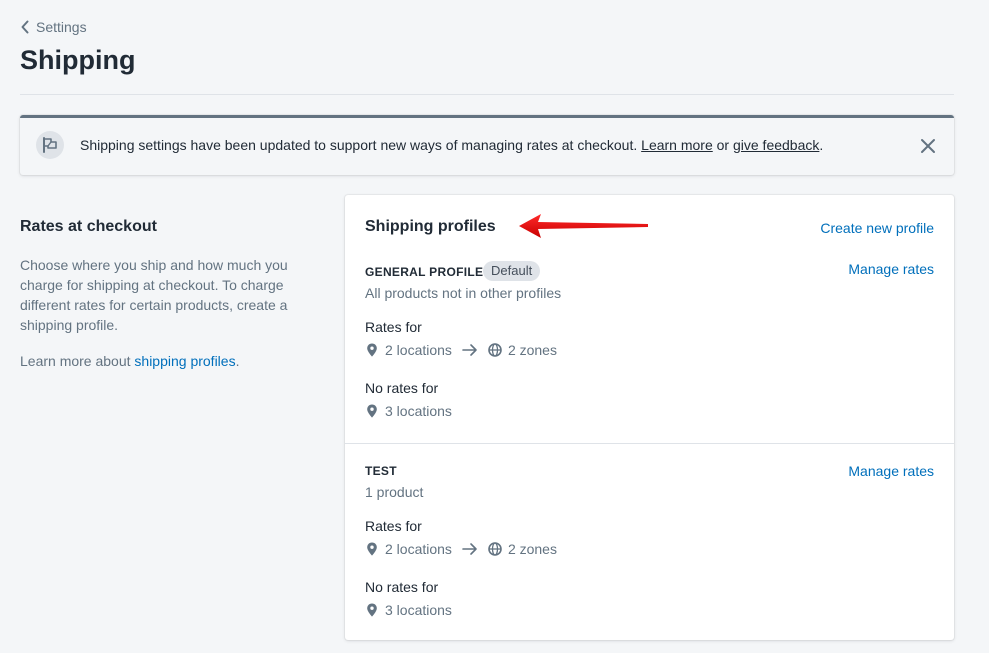 This screenshot has width=989, height=653. I want to click on banner-end: ., so click(821, 145).